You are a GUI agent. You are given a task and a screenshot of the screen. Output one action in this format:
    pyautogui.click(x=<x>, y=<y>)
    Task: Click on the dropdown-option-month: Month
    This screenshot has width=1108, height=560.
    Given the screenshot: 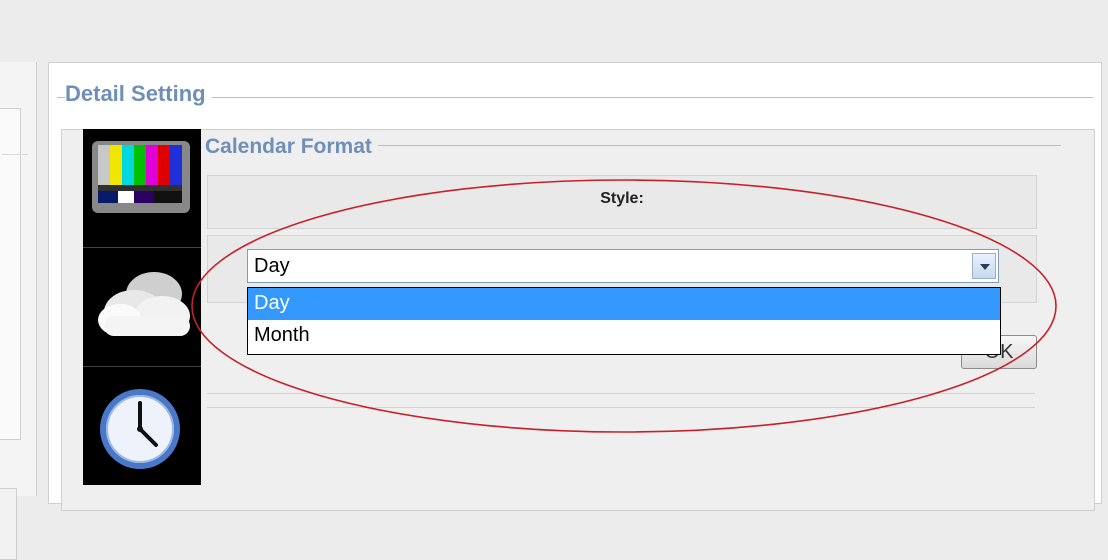 What is the action you would take?
    pyautogui.click(x=624, y=336)
    